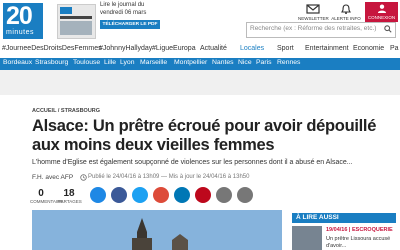 This screenshot has height=250, width=400. I want to click on search-icon, so click(388, 29).